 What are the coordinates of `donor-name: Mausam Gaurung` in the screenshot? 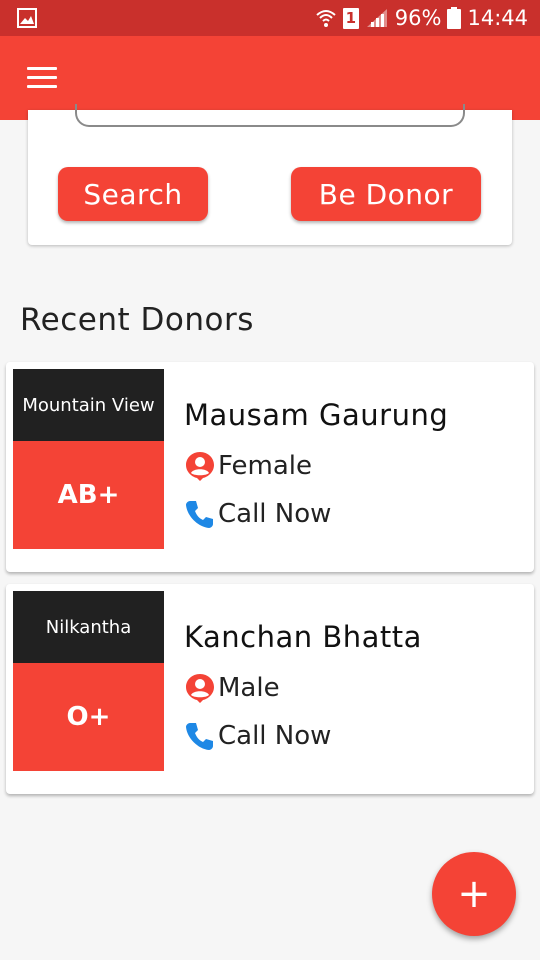 It's located at (316, 415).